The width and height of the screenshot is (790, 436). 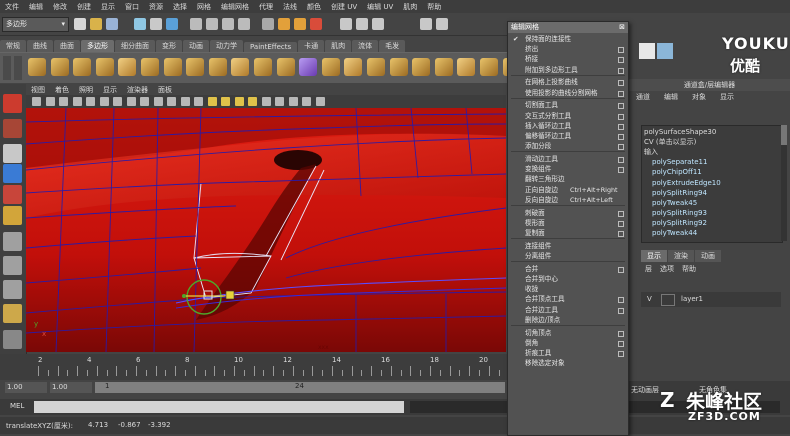 I want to click on grid-toggle-icon, so click(x=665, y=51).